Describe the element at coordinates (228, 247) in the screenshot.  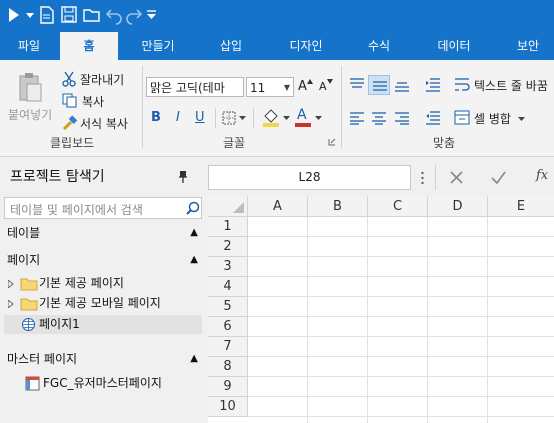
I see `row-header: 2` at that location.